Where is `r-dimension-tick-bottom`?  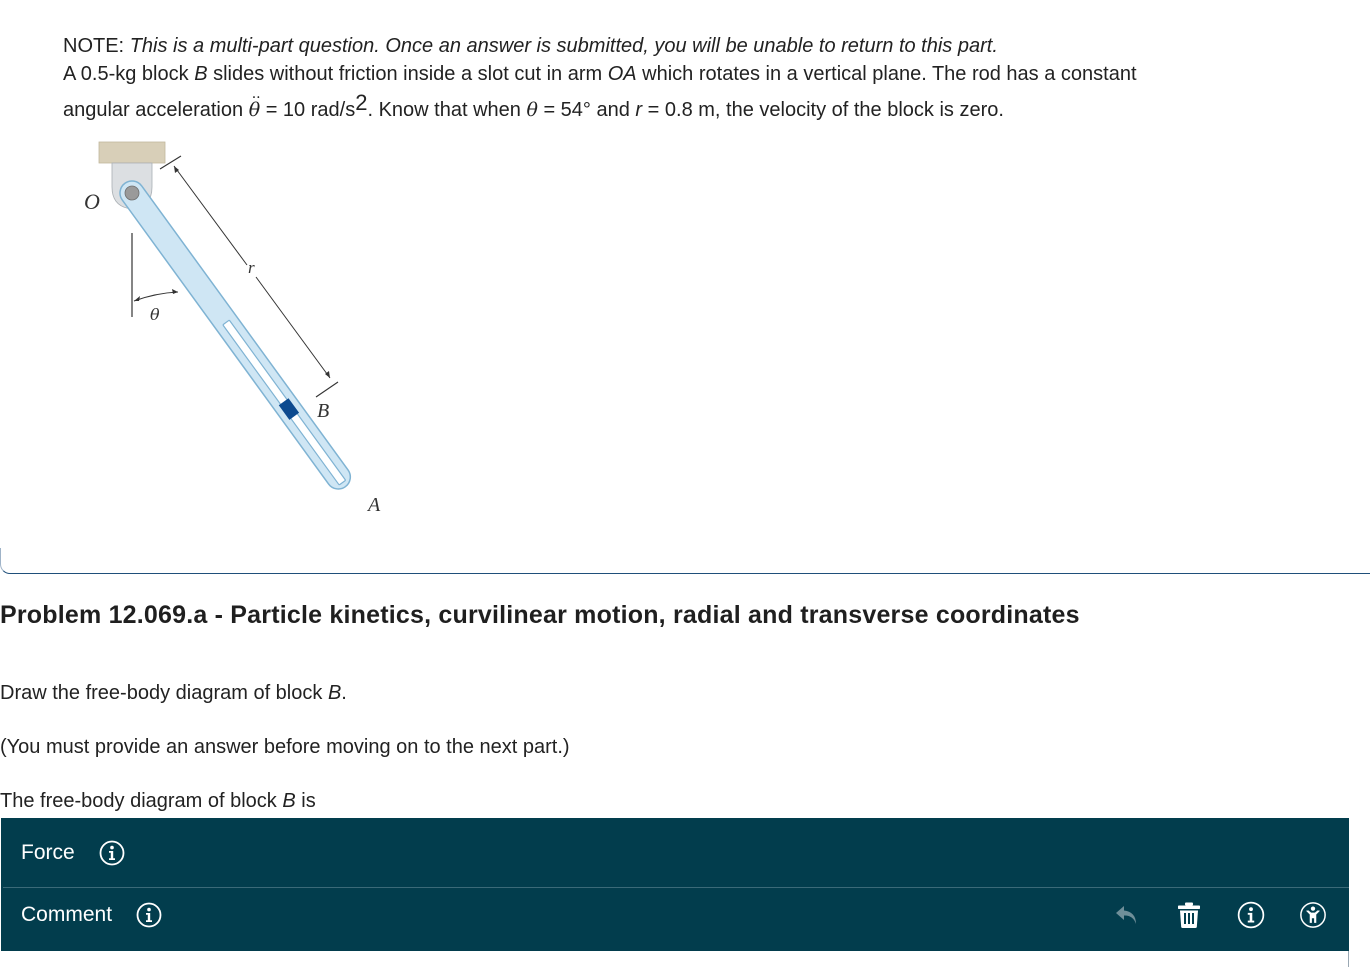
r-dimension-tick-bottom is located at coordinates (327, 389).